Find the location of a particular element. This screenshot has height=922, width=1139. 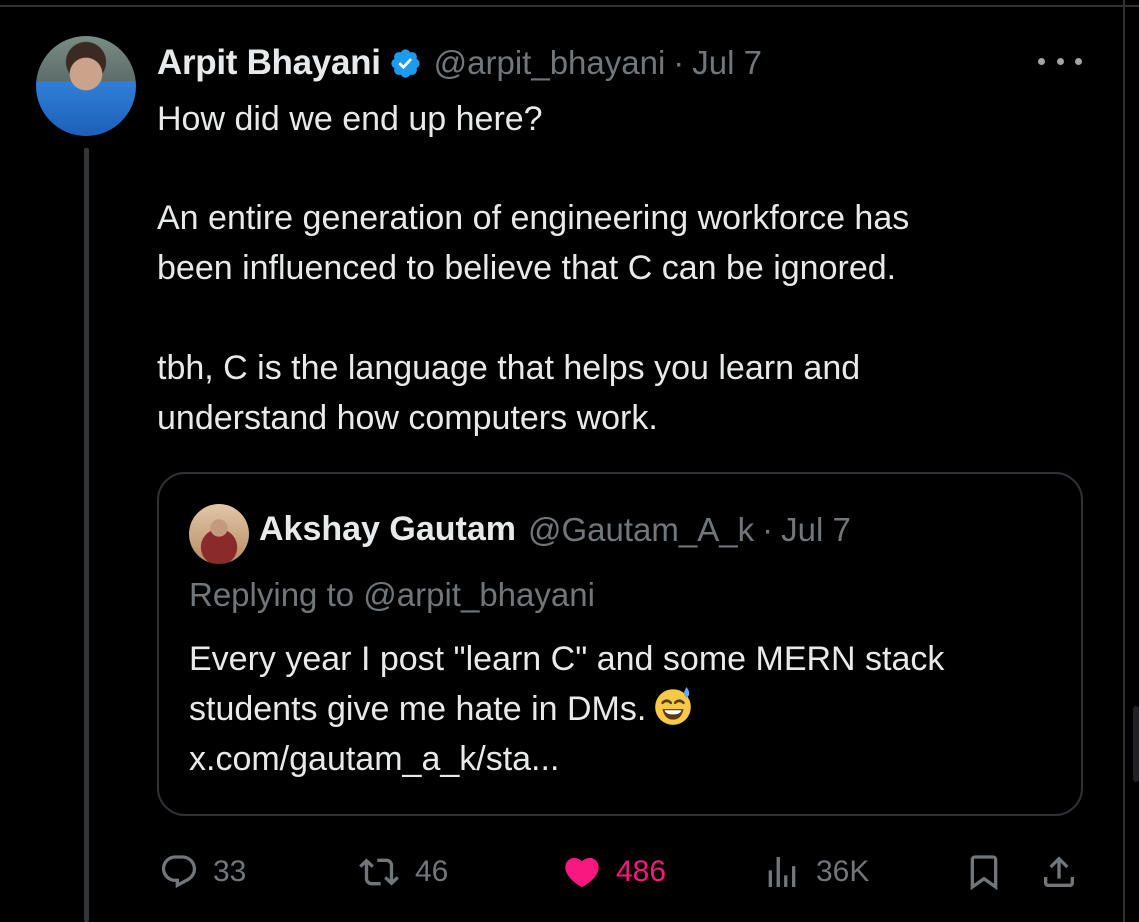

quoted-text-line: students give me hate in DMs. is located at coordinates (624, 709).